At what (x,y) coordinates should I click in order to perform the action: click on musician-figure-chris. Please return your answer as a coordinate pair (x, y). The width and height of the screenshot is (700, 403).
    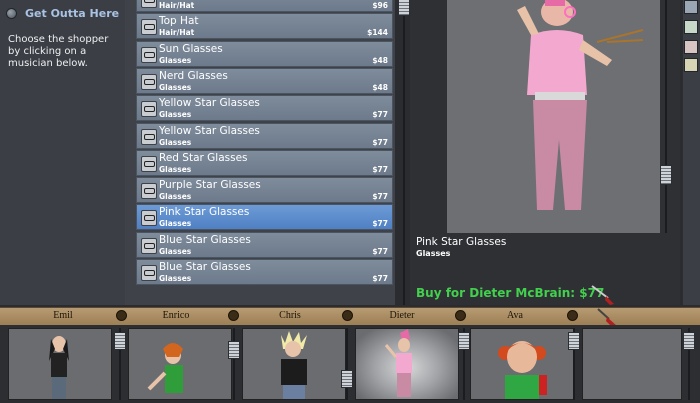
    Looking at the image, I should click on (294, 365).